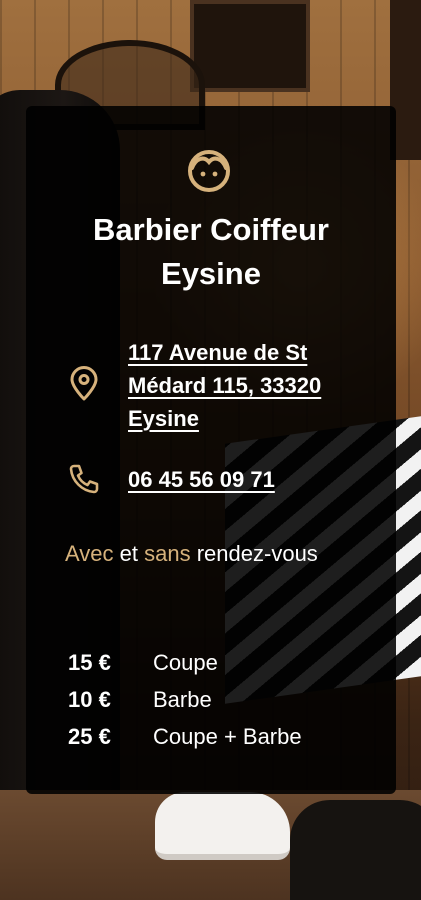 The height and width of the screenshot is (900, 421). Describe the element at coordinates (182, 699) in the screenshot. I see `price-label: Barbe` at that location.